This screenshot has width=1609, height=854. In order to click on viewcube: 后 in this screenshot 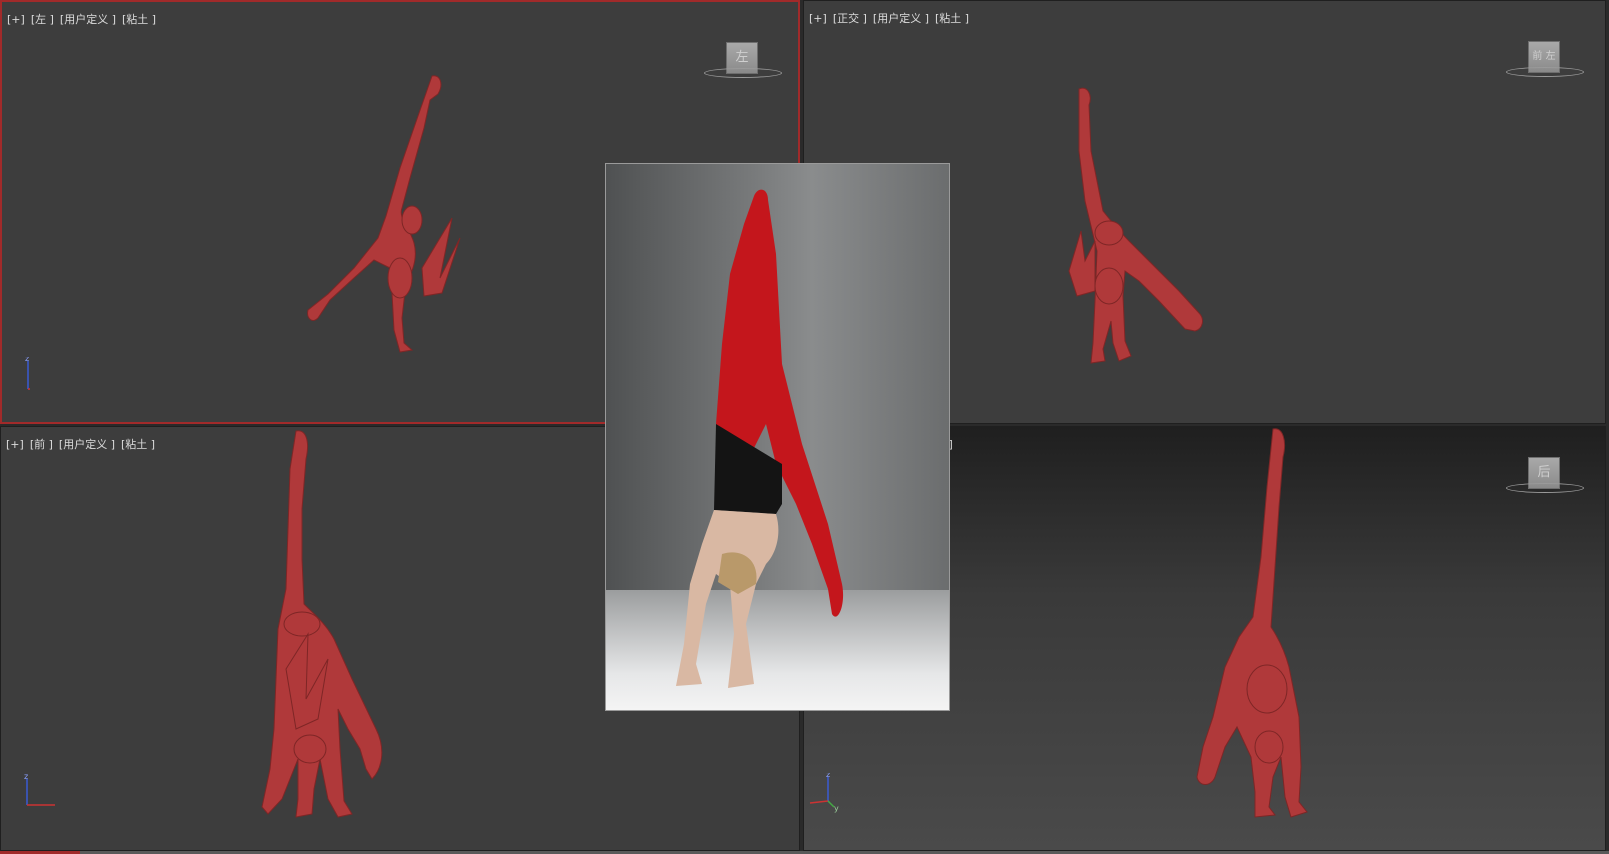, I will do `click(1544, 477)`.